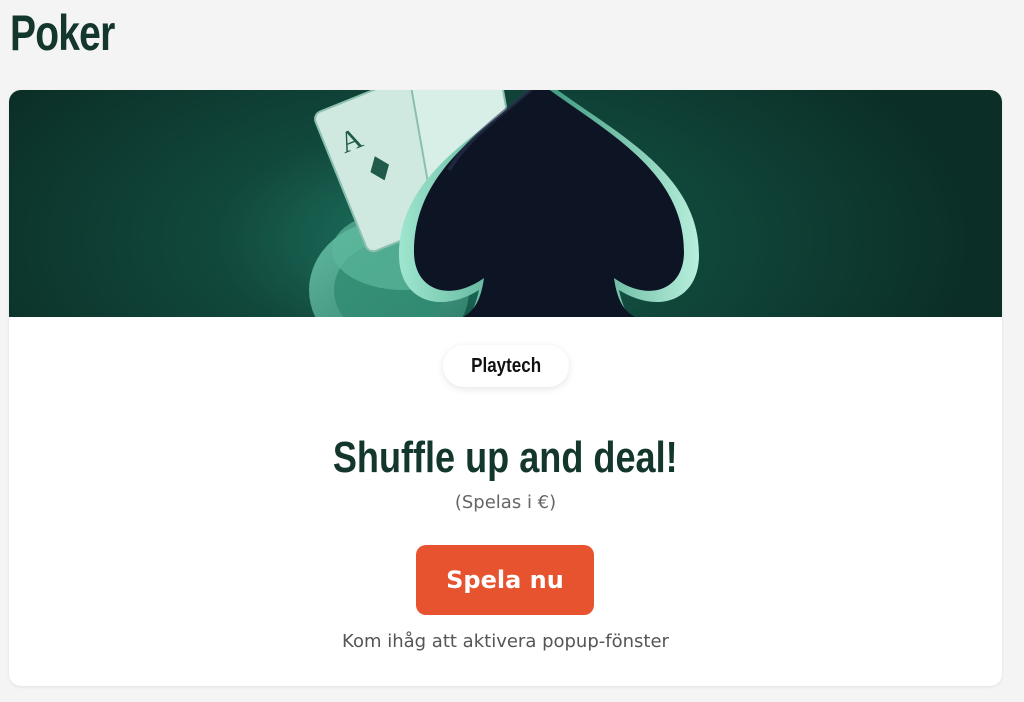 The width and height of the screenshot is (1024, 702). I want to click on popup-reminder: Kom ihåg att aktivera popup-fönster, so click(505, 641).